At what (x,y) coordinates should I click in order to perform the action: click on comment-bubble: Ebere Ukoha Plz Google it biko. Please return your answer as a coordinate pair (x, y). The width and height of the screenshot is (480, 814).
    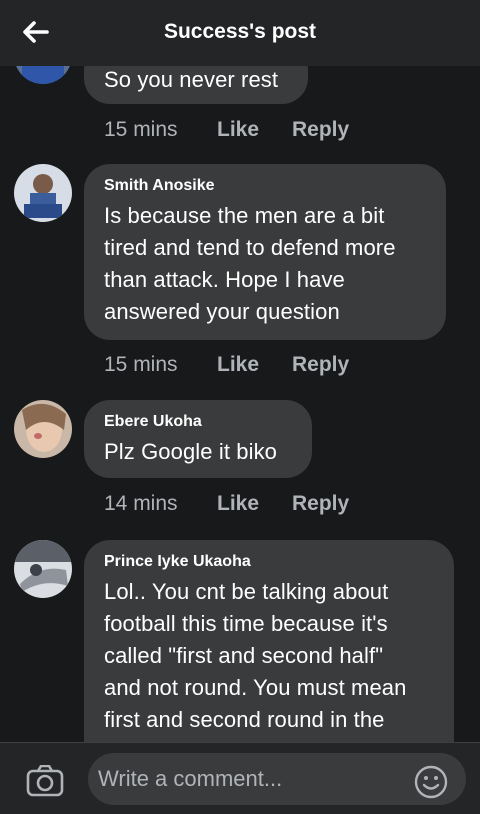
    Looking at the image, I should click on (198, 439).